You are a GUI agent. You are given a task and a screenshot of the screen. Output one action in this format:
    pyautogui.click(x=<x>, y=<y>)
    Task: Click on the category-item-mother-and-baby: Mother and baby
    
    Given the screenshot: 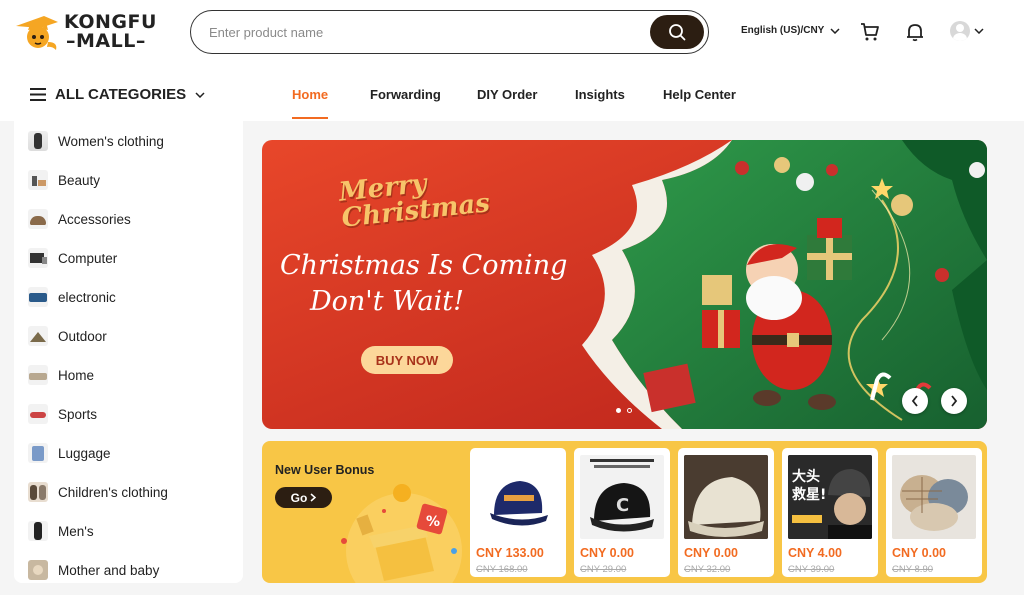 What is the action you would take?
    pyautogui.click(x=93, y=570)
    